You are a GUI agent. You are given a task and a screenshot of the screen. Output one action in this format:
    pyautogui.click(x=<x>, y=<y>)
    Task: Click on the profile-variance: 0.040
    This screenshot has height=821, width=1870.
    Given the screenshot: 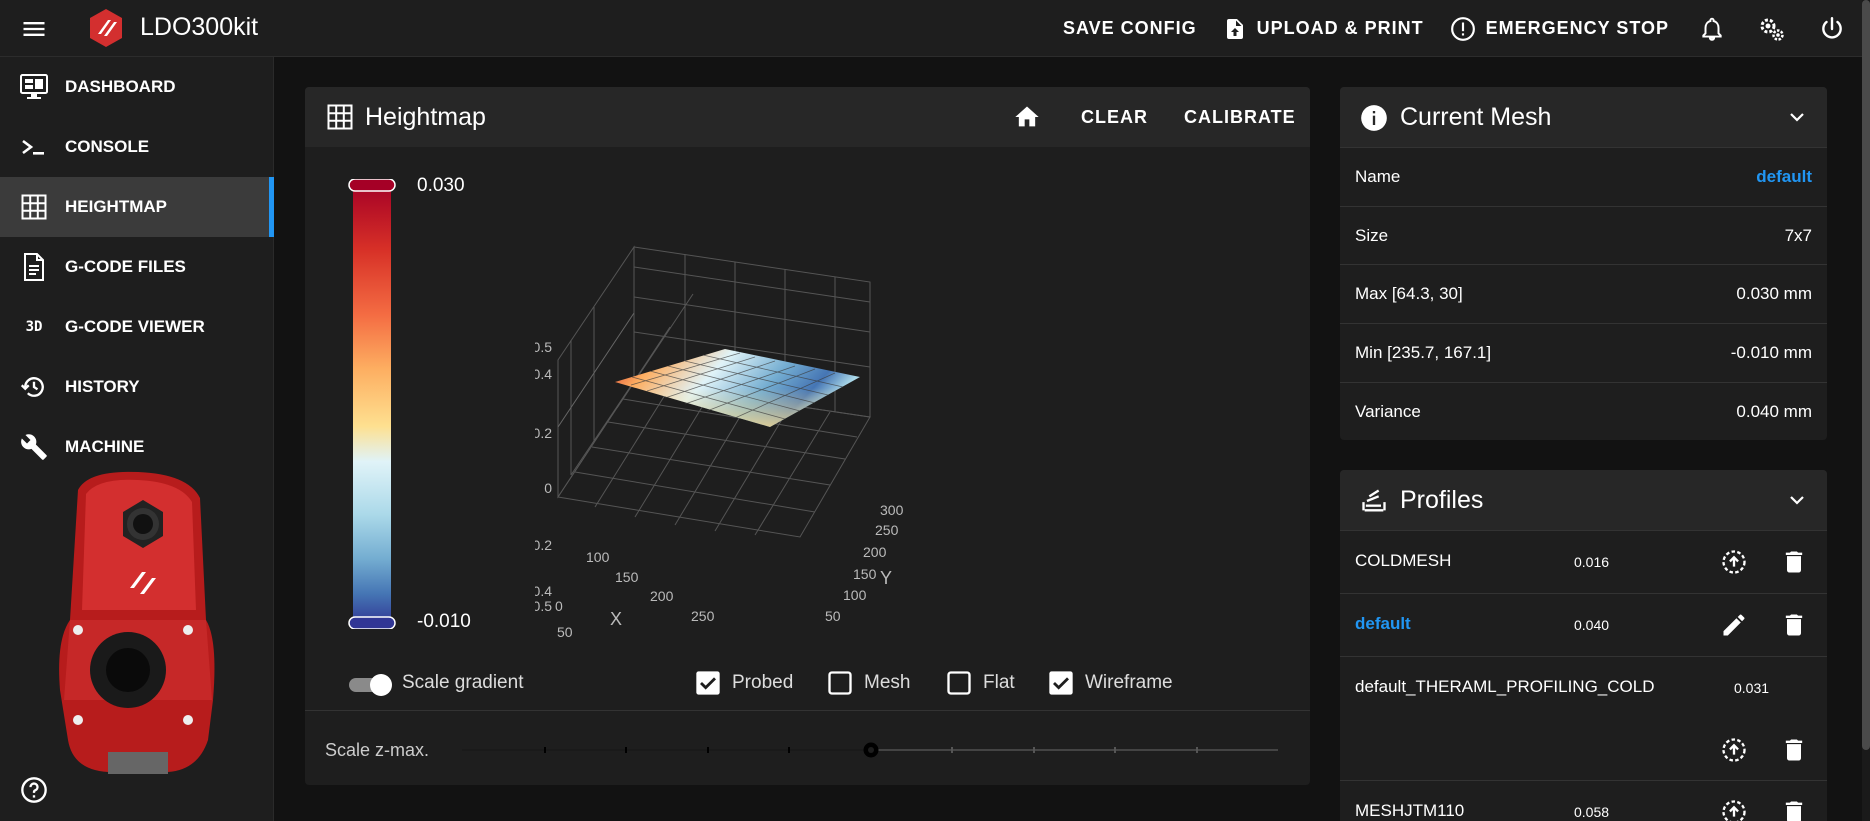 What is the action you would take?
    pyautogui.click(x=1592, y=625)
    